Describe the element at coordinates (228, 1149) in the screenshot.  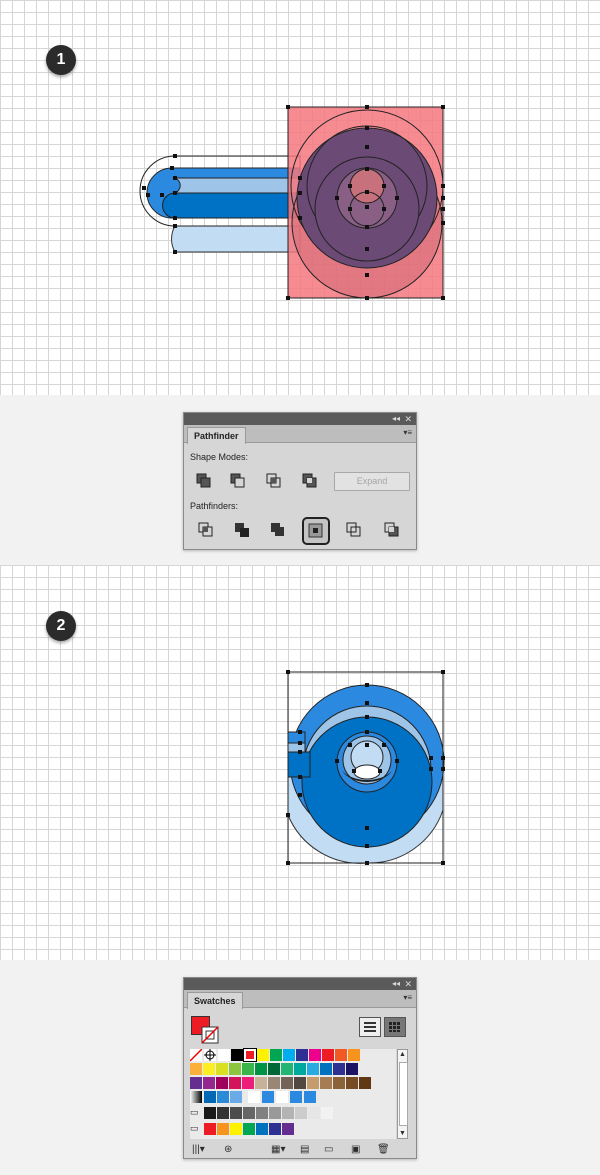
I see `swatch-options-icon: ⊛` at that location.